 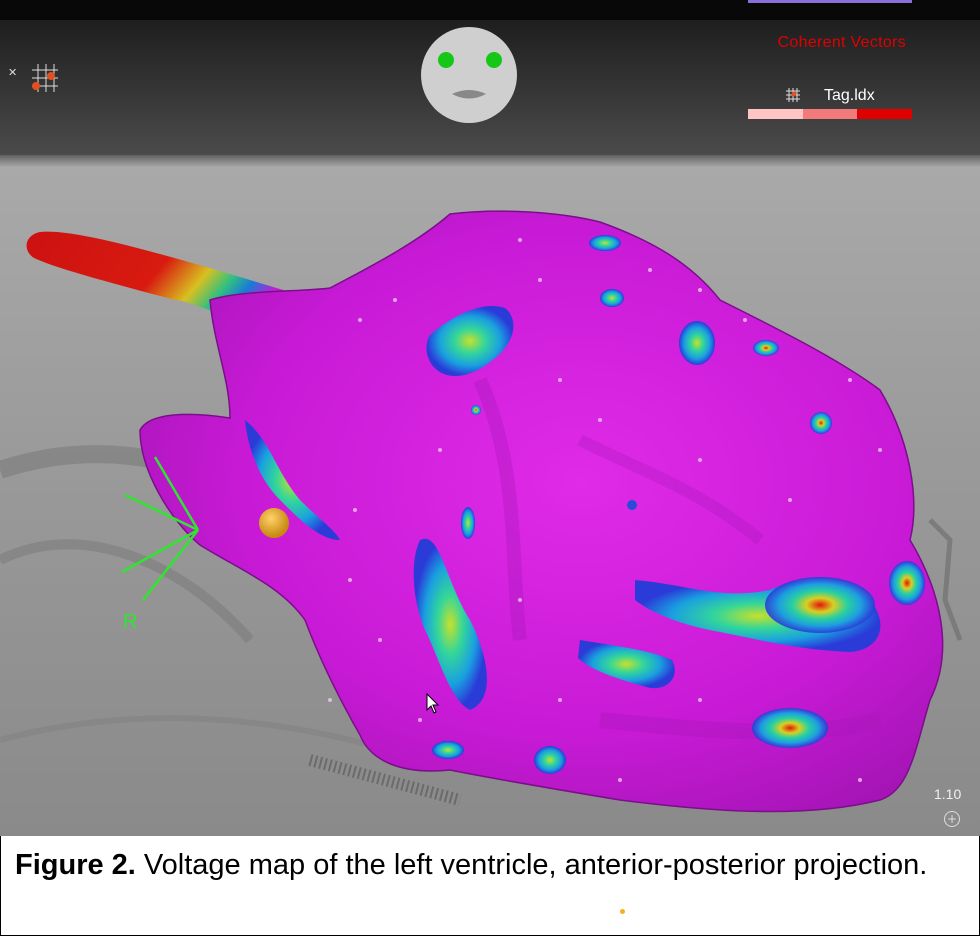 What do you see at coordinates (849, 95) in the screenshot?
I see `tag-index-label: Tag.ldx` at bounding box center [849, 95].